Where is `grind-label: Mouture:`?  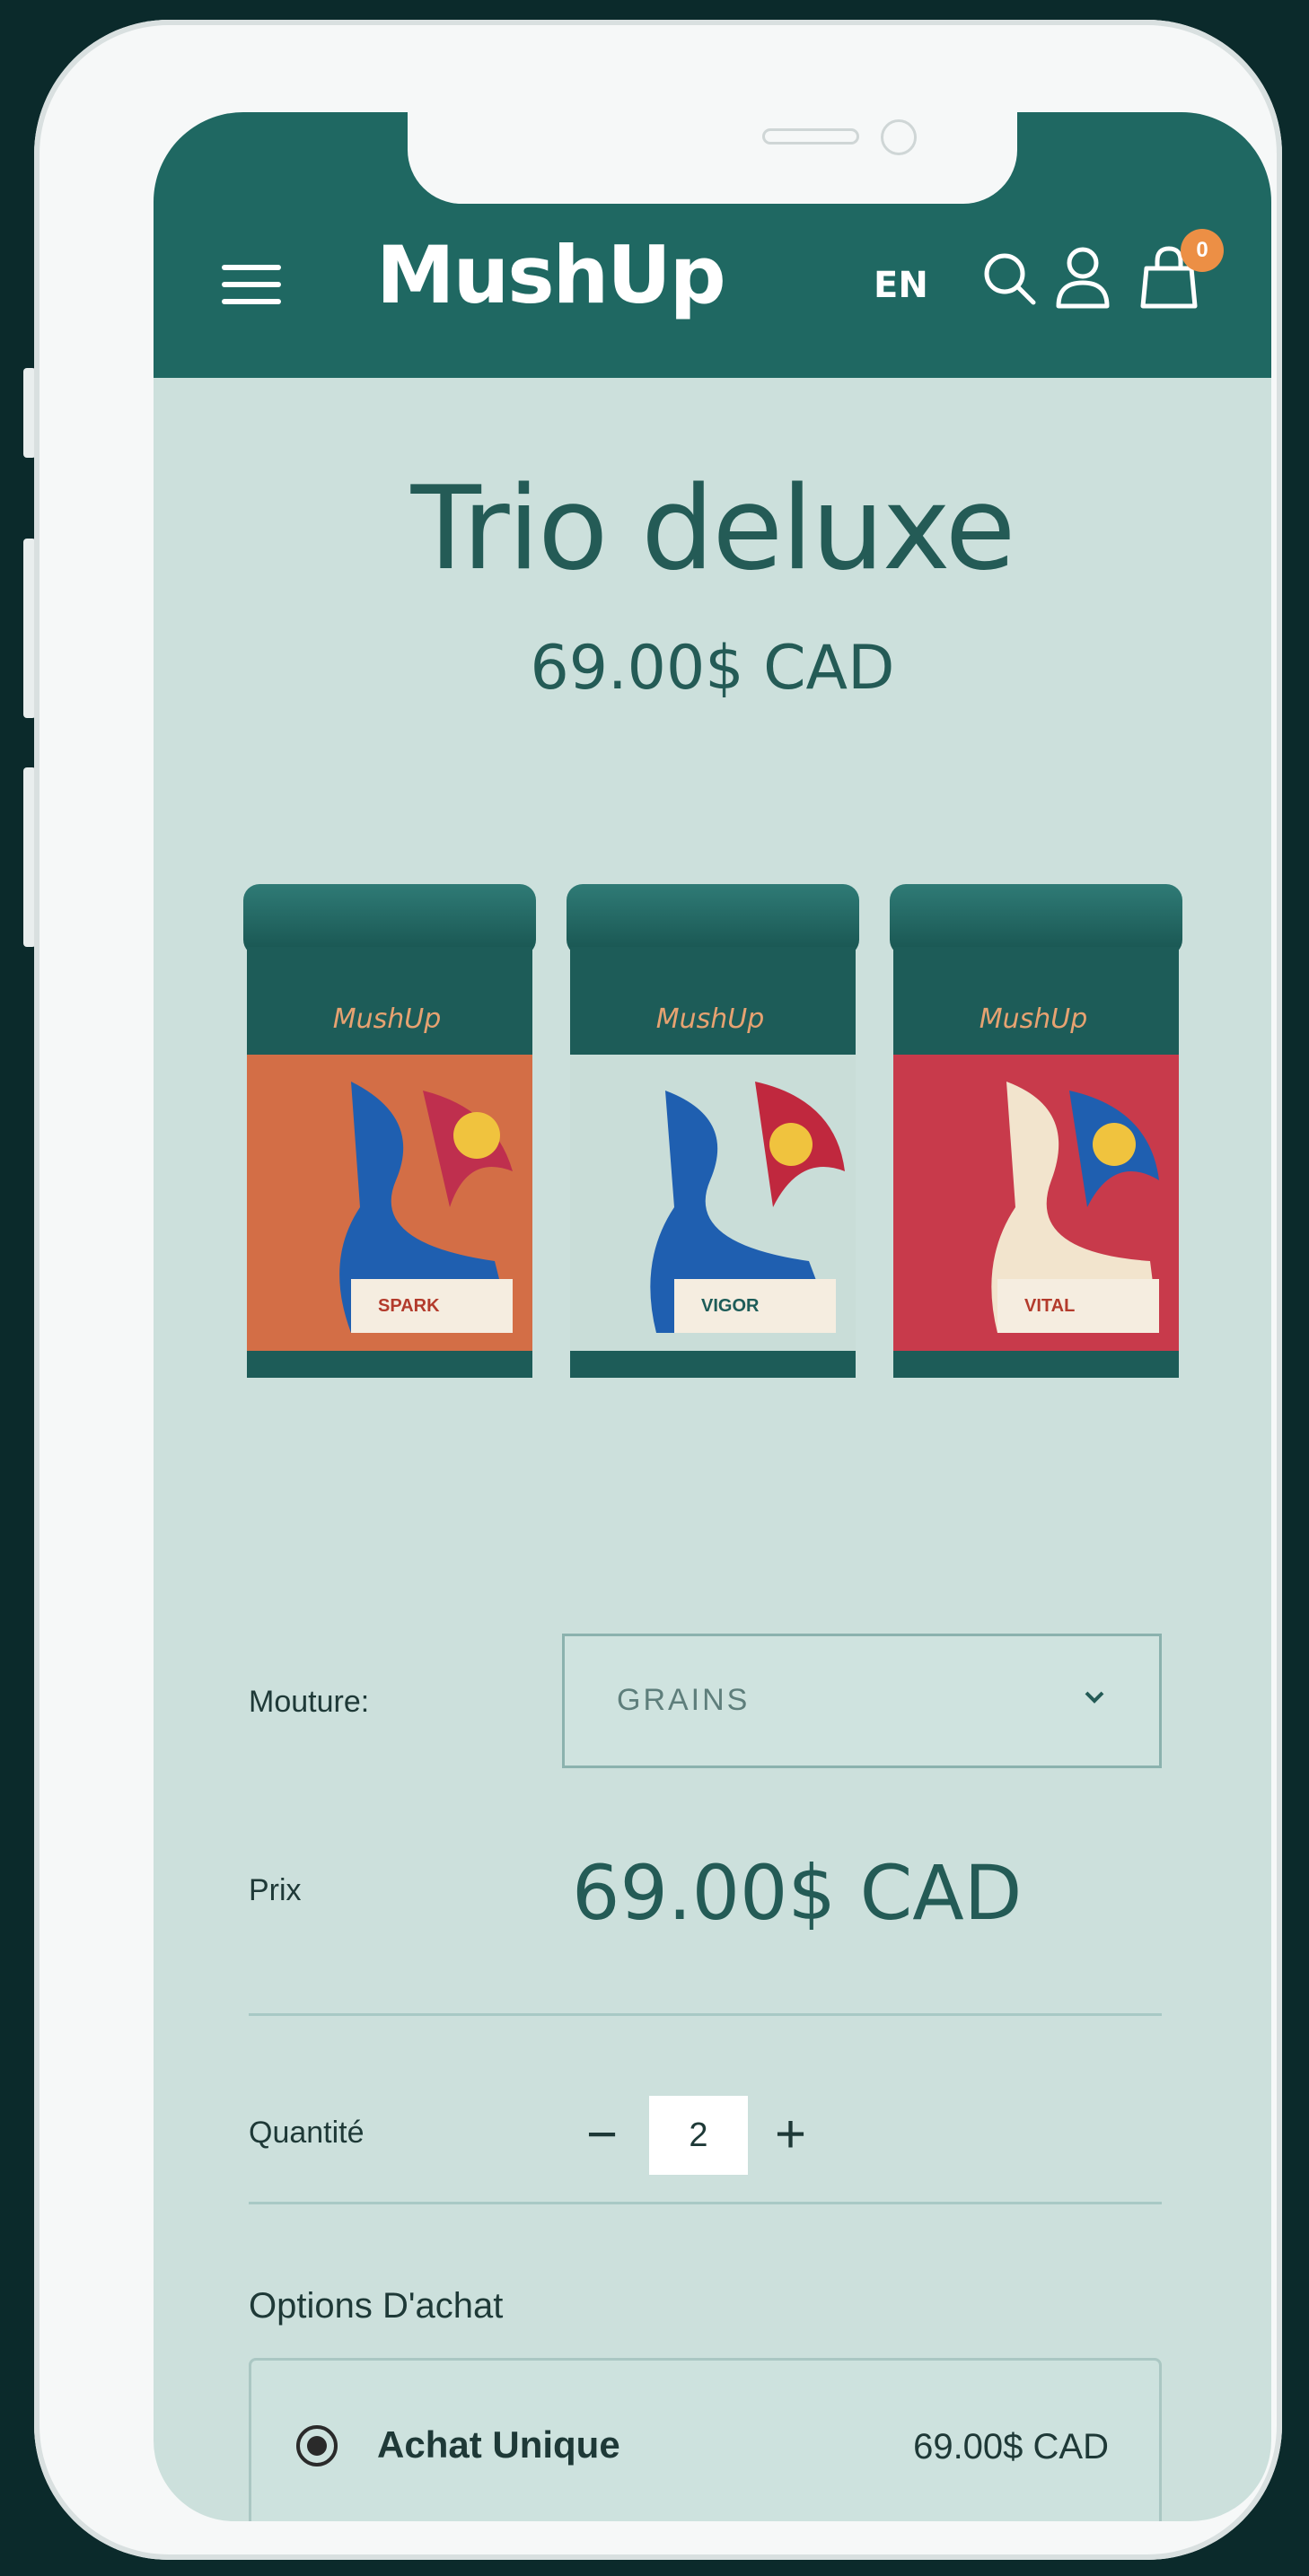 grind-label: Mouture: is located at coordinates (309, 1702).